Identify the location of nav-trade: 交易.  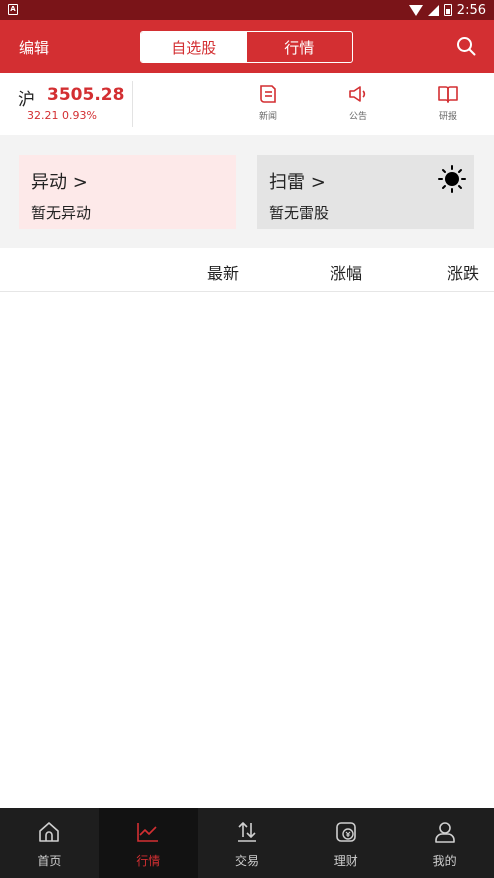
(247, 843).